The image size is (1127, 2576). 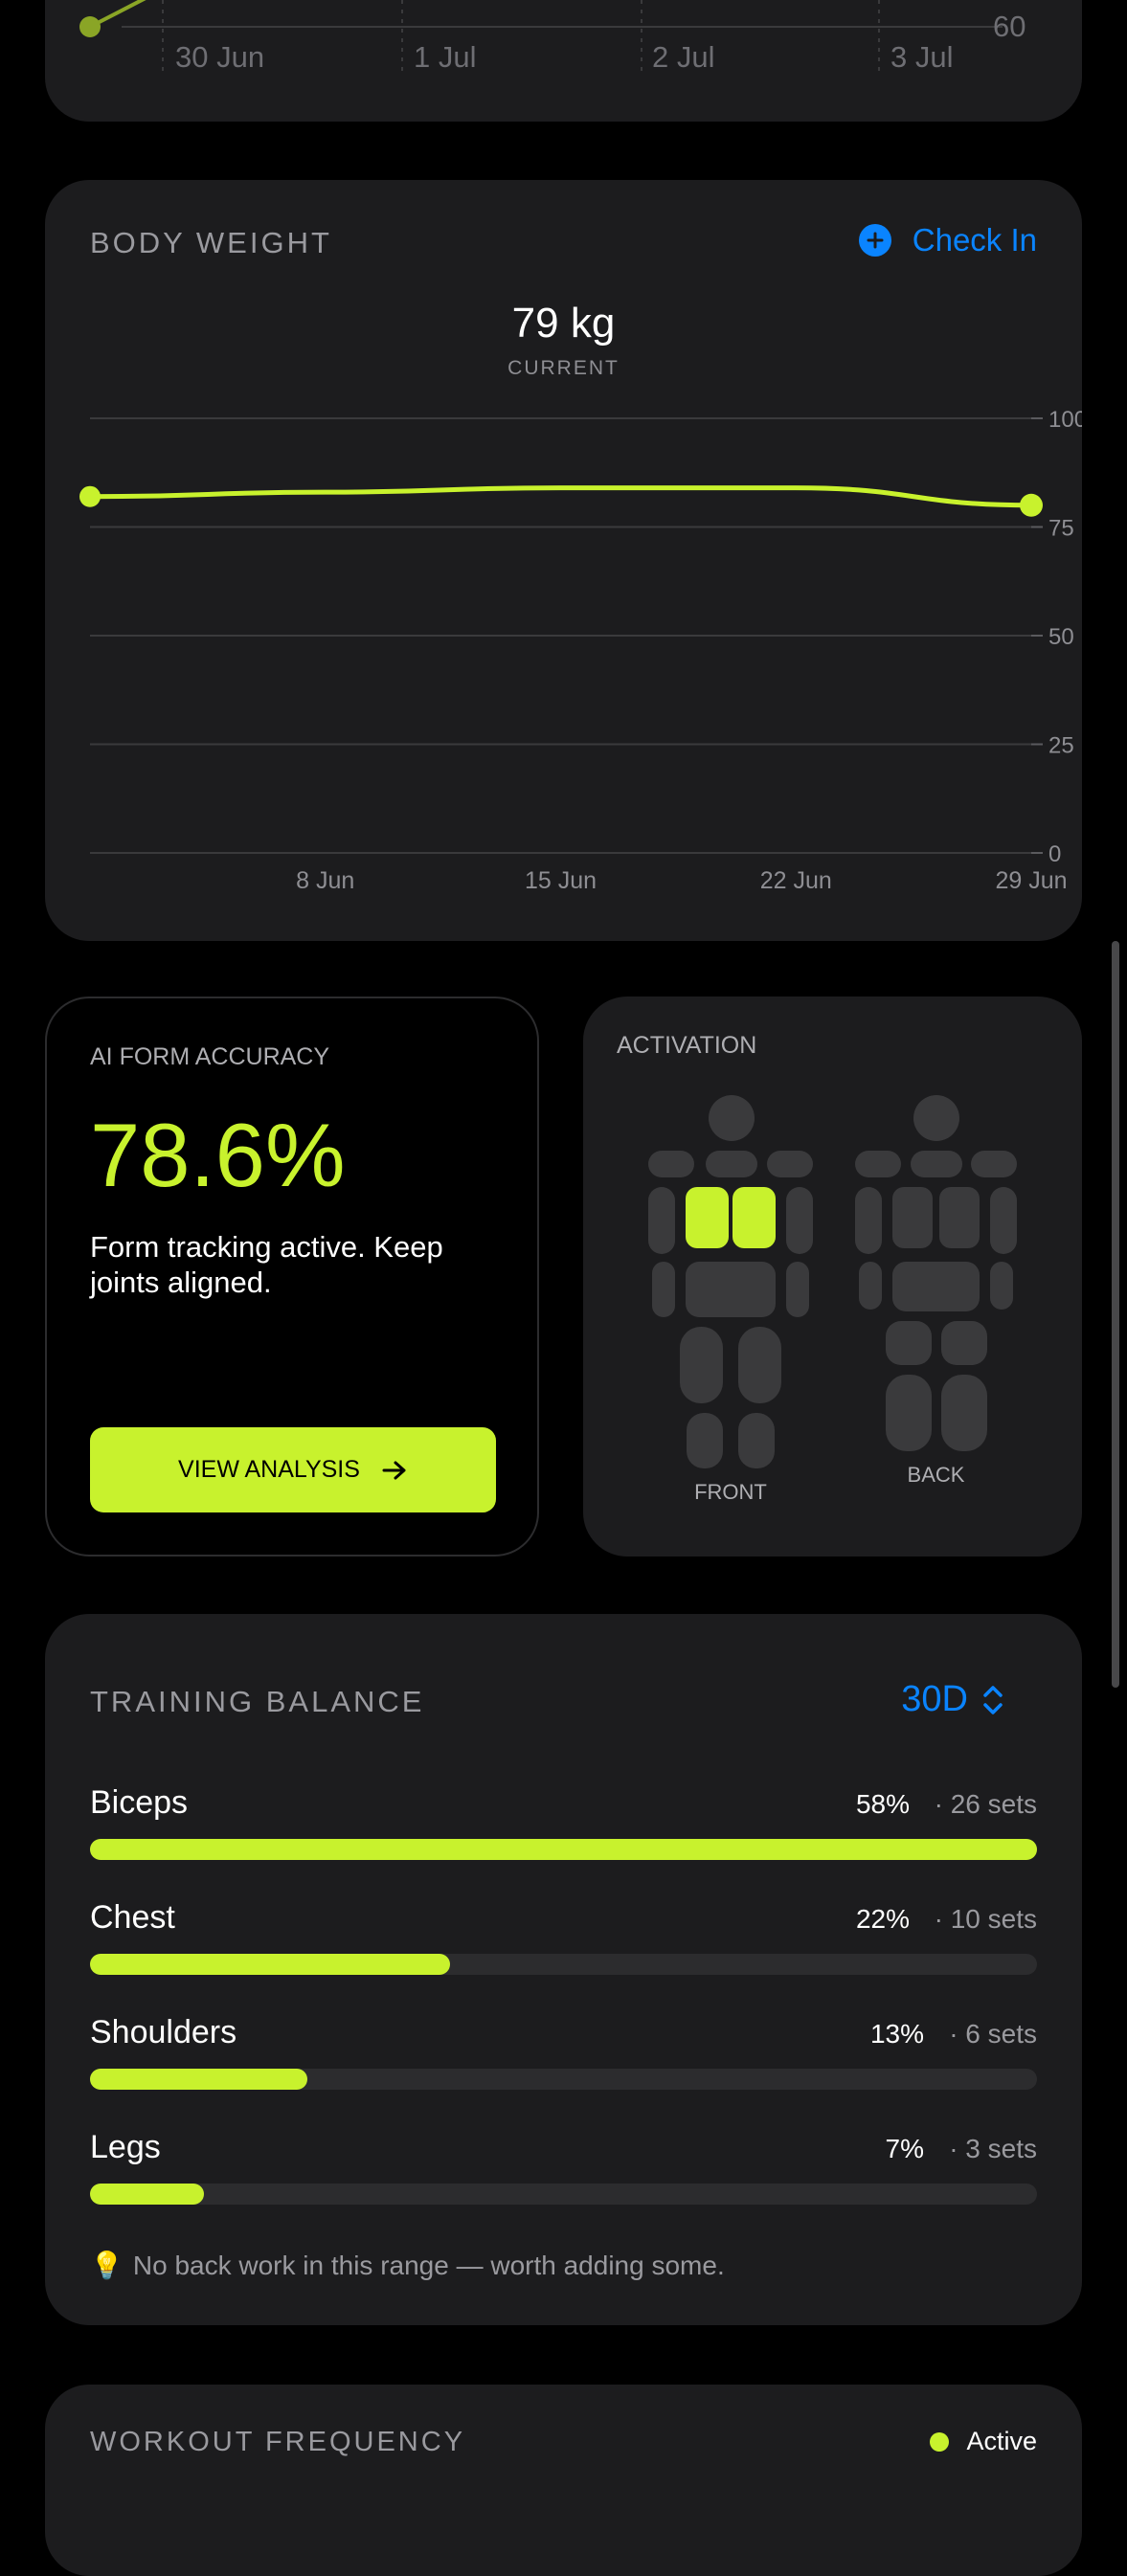 What do you see at coordinates (909, 1413) in the screenshot?
I see `back-hamstring-left` at bounding box center [909, 1413].